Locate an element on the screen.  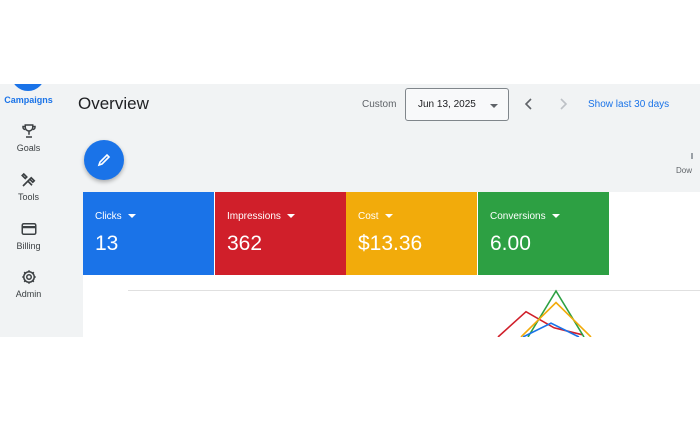
tools-icon is located at coordinates (27, 179).